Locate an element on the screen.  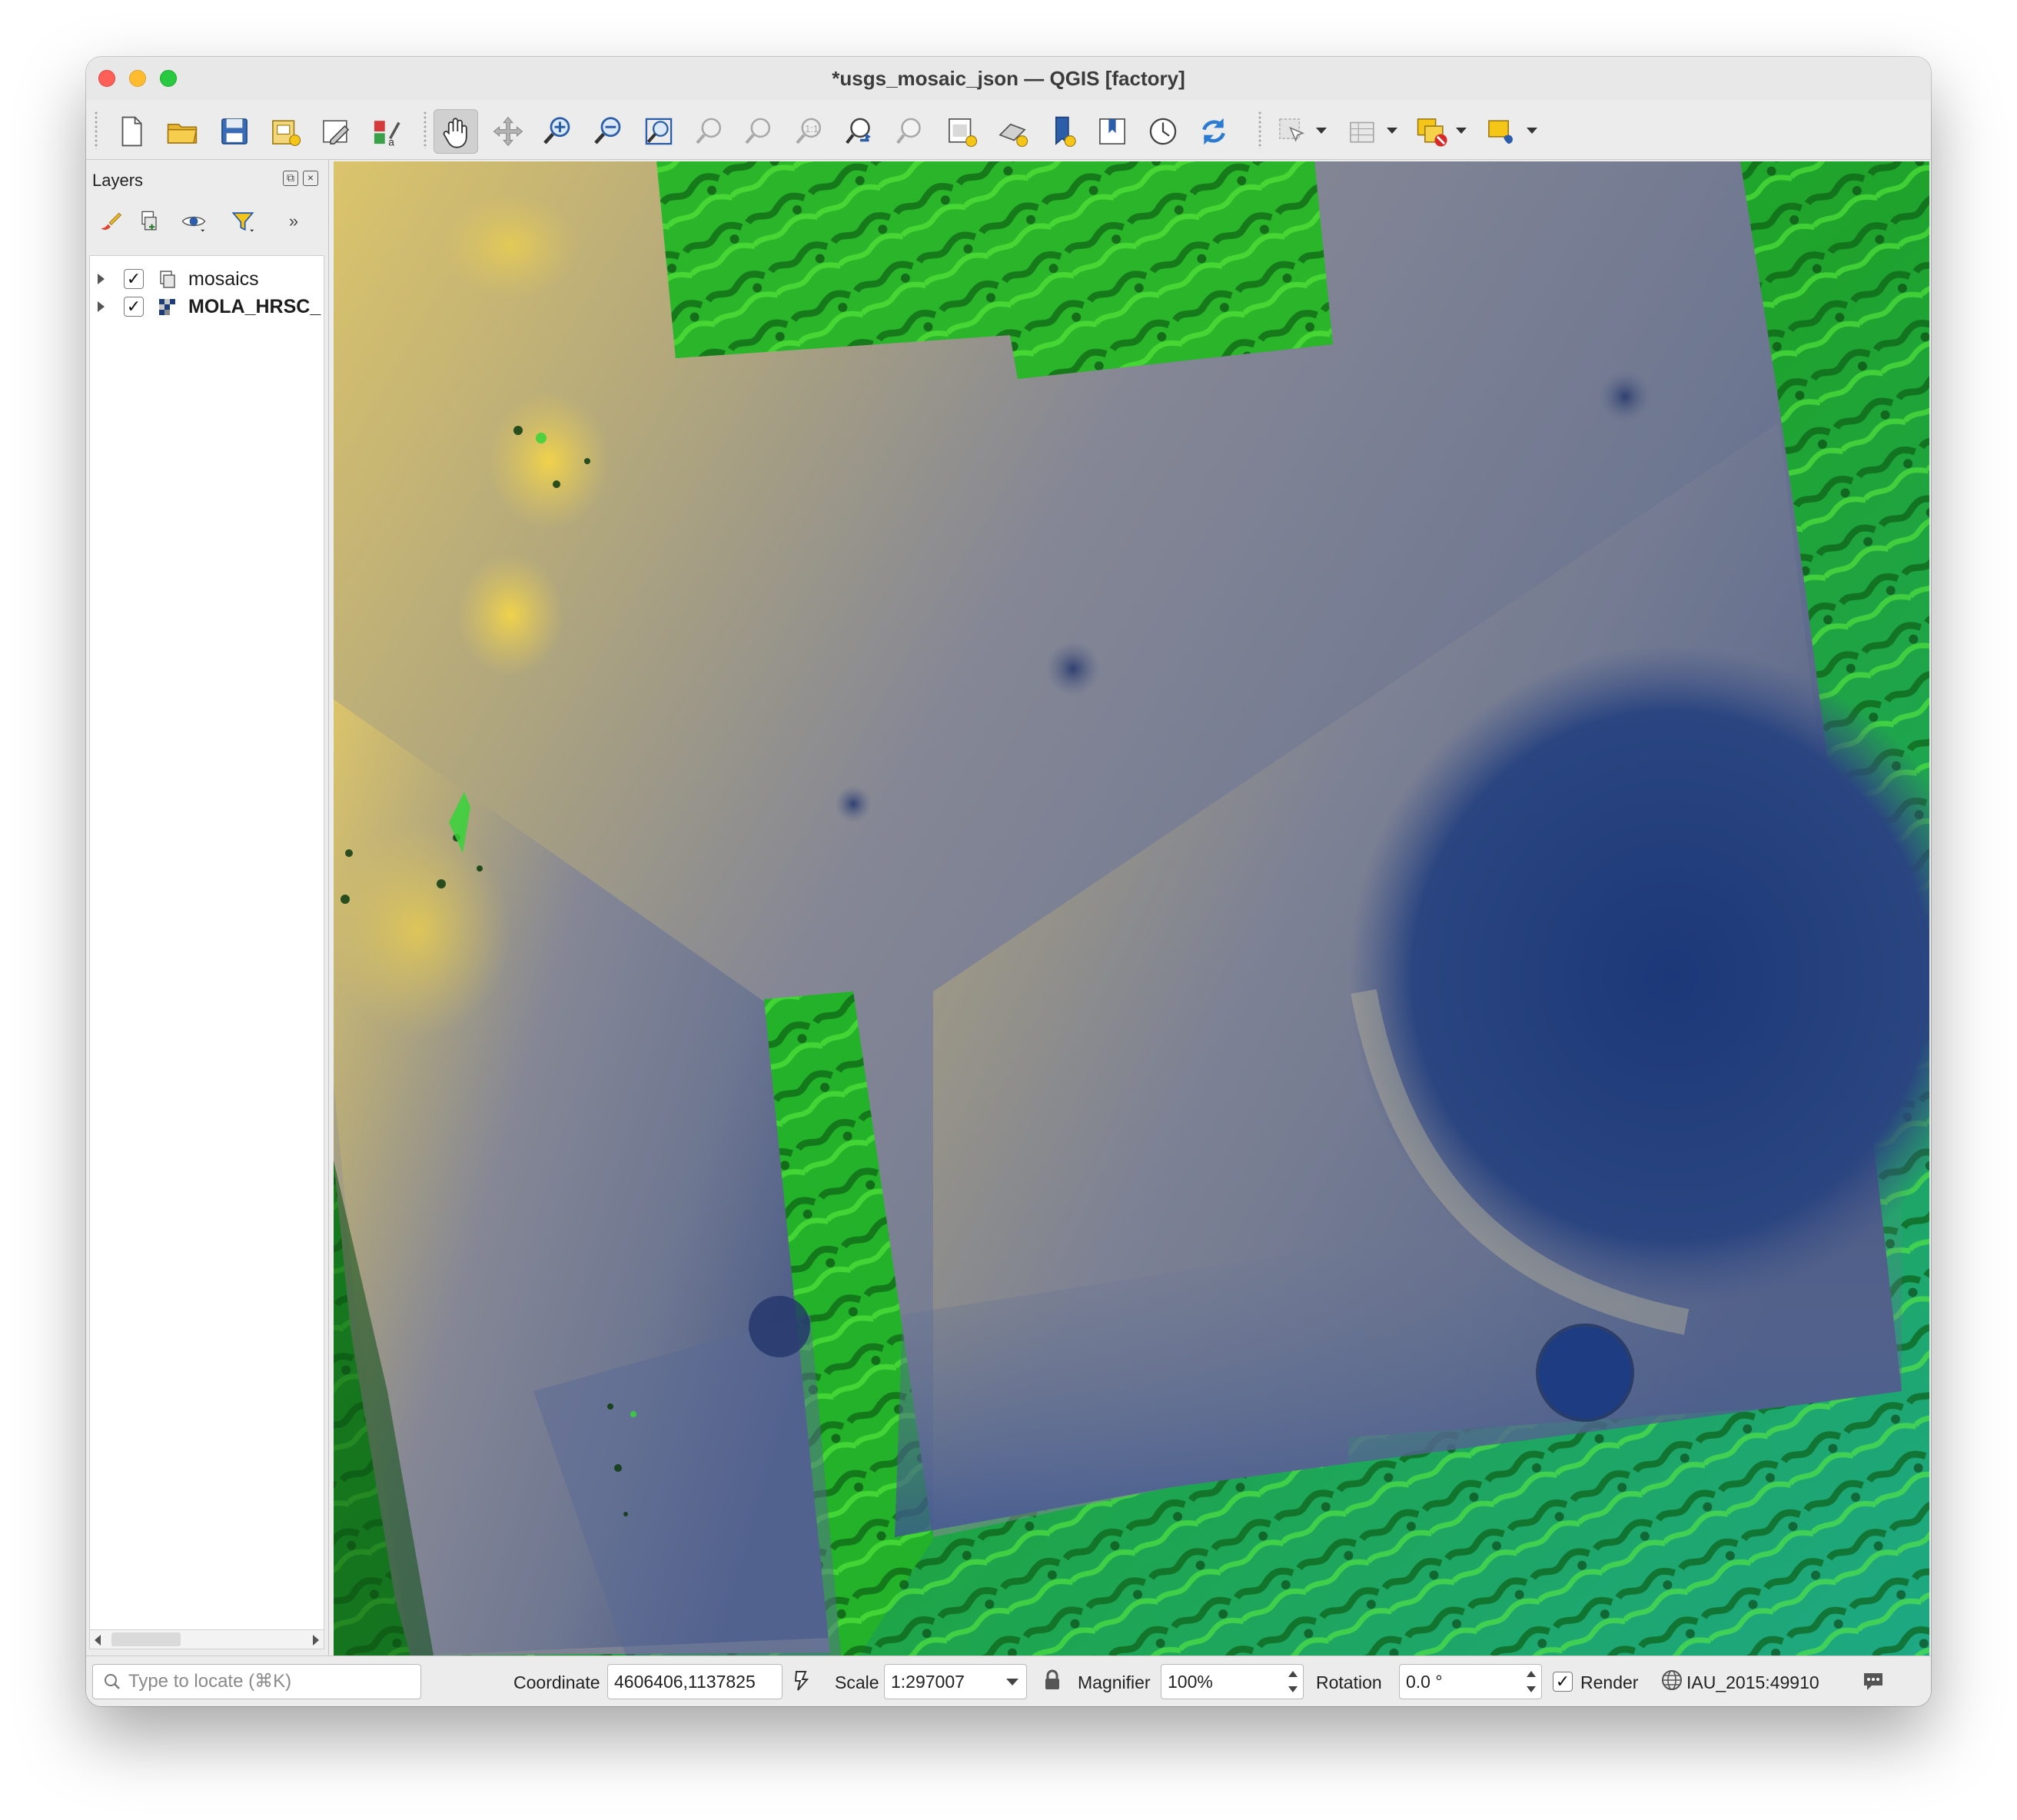
layers-panel-toolbar: » is located at coordinates (207, 221).